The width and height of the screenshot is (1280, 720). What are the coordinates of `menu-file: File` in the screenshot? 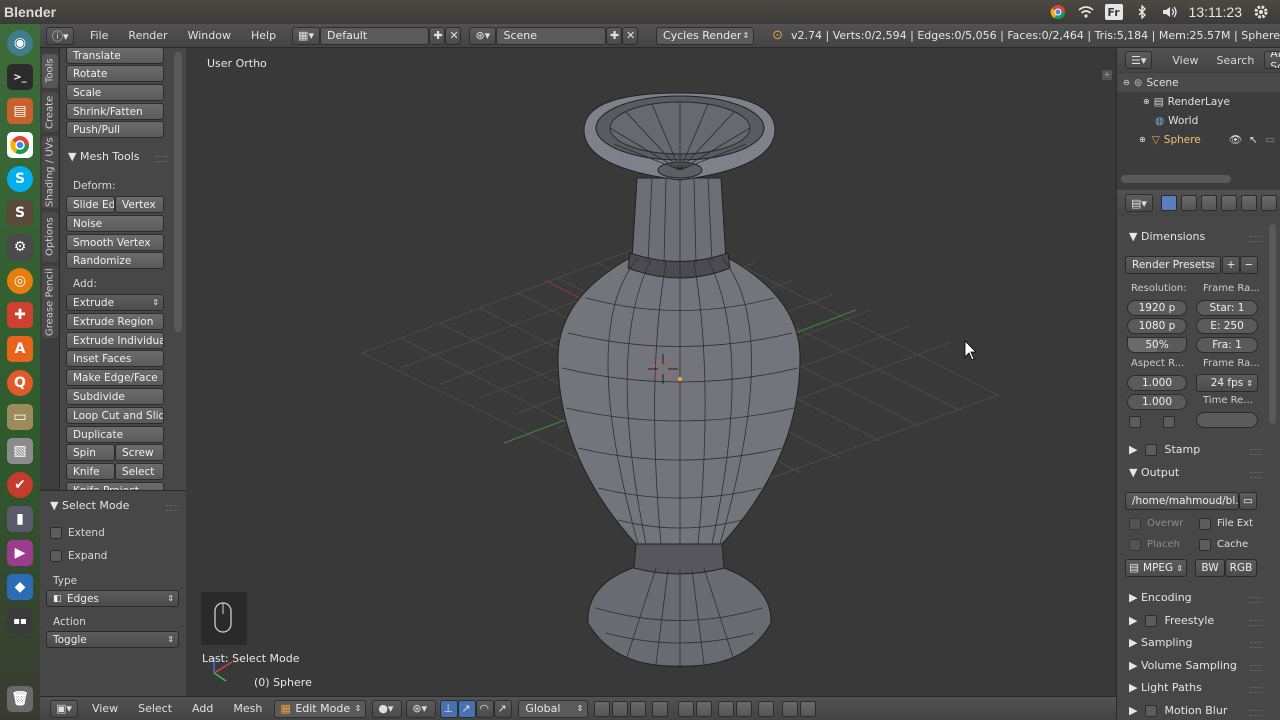 It's located at (99, 35).